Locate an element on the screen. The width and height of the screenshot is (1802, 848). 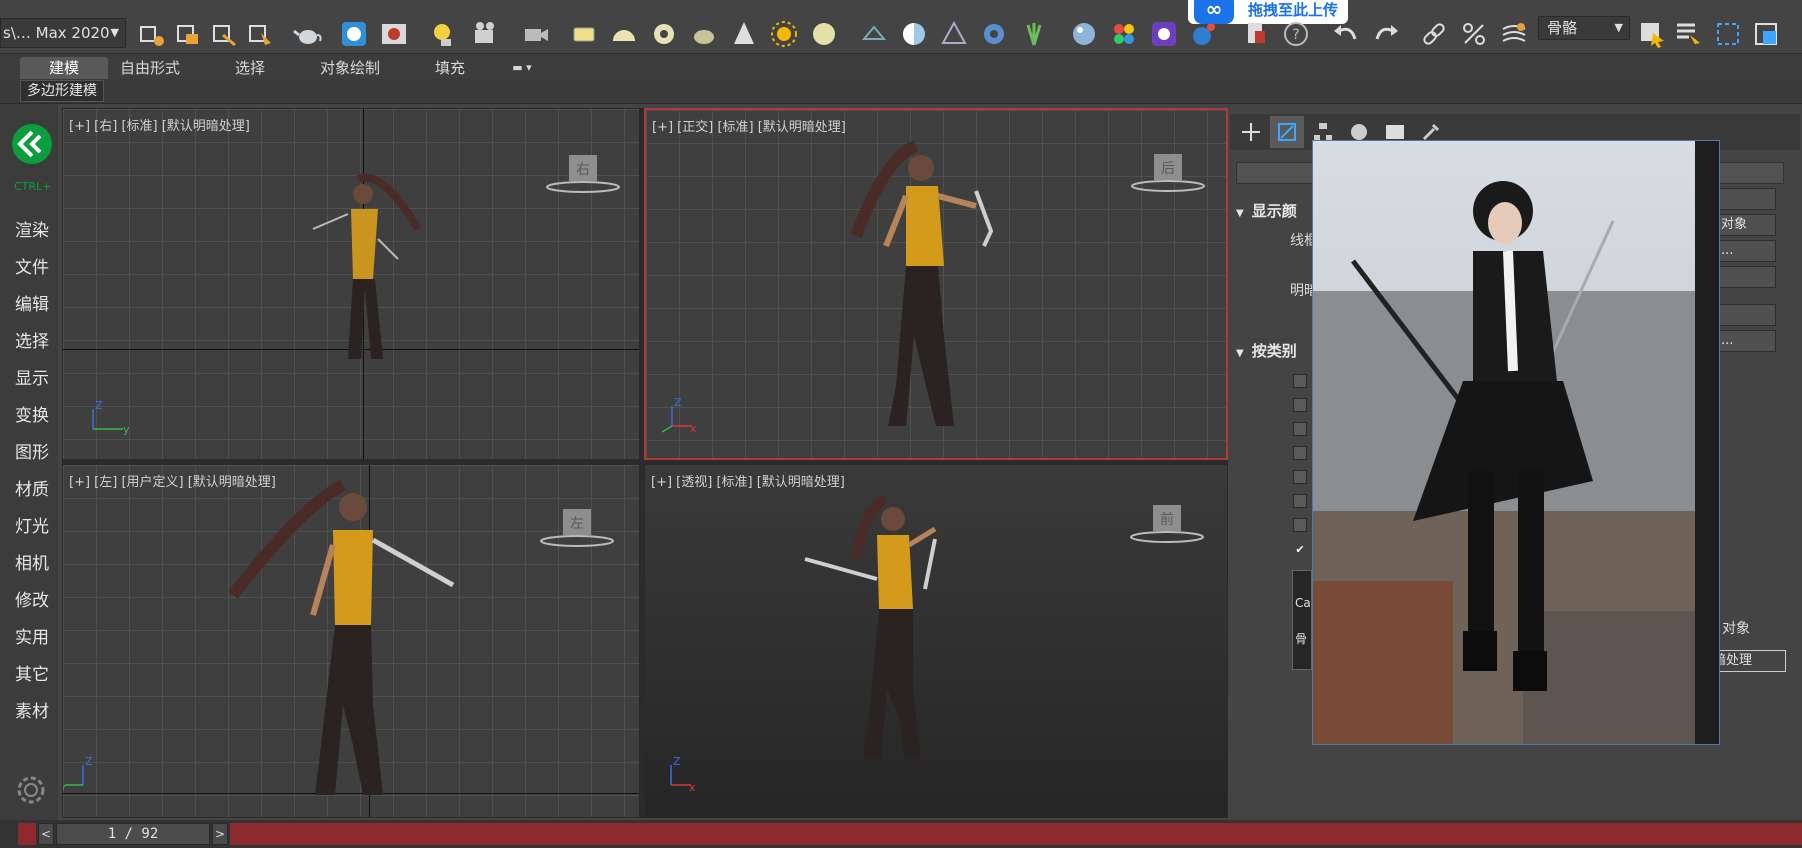
torus-icon is located at coordinates (664, 34).